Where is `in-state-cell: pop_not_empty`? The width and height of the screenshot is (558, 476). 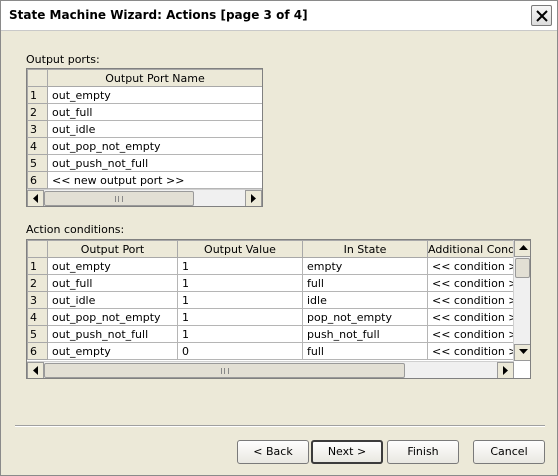 in-state-cell: pop_not_empty is located at coordinates (365, 317).